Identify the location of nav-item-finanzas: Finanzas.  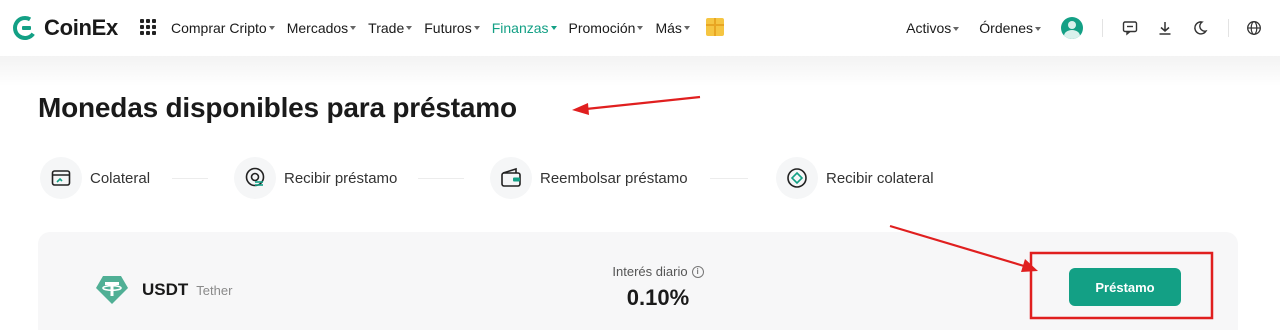
(524, 28).